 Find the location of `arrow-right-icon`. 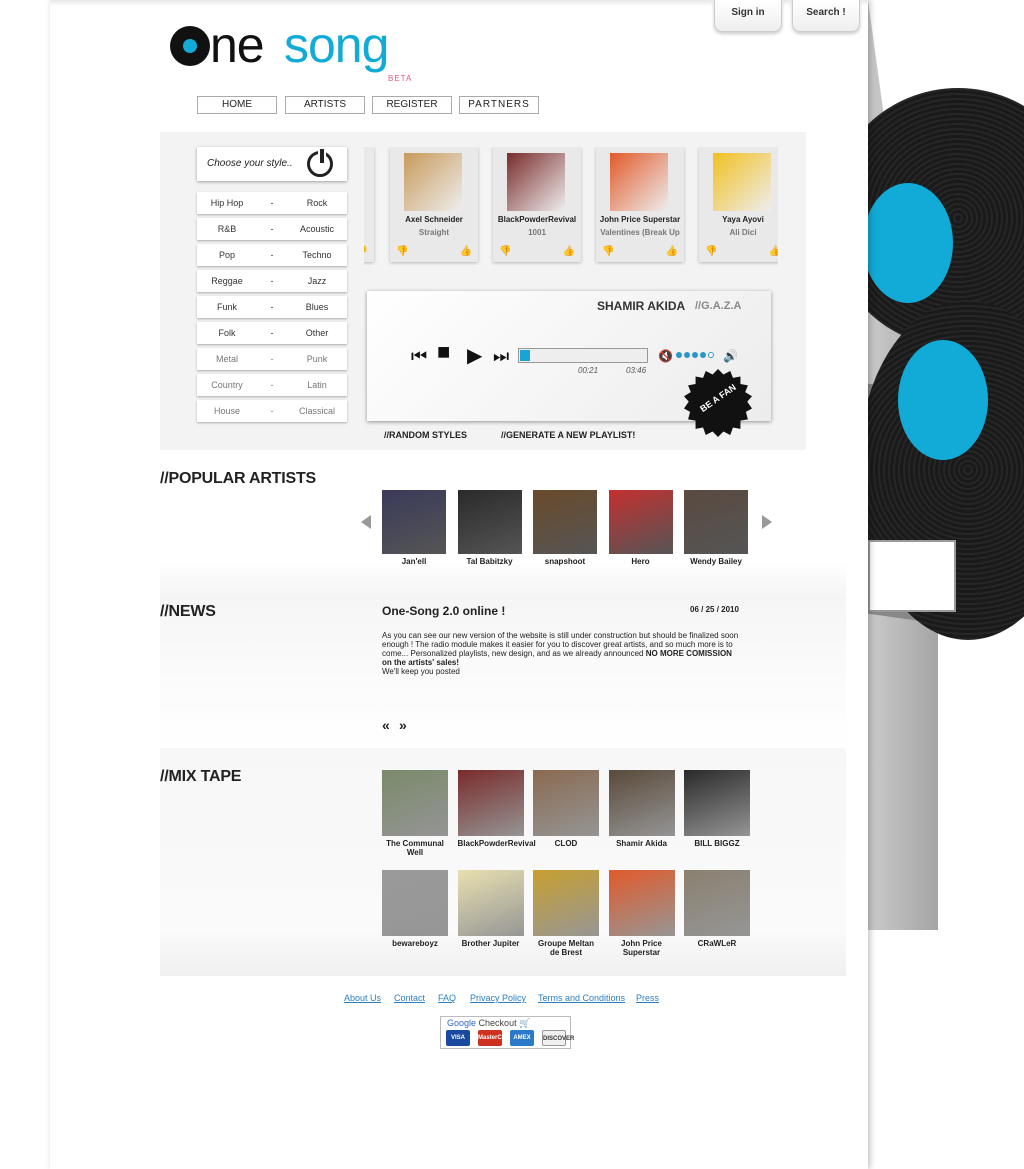

arrow-right-icon is located at coordinates (767, 522).